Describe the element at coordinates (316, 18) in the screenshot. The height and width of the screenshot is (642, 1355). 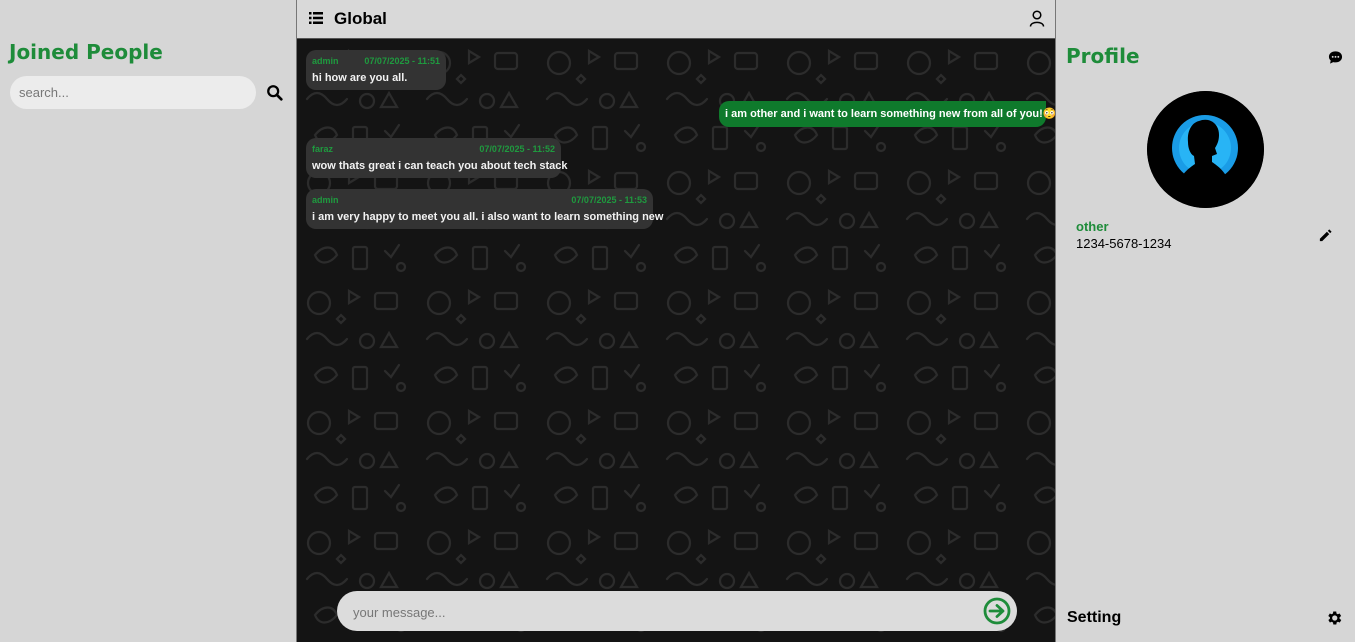
I see `list-menu-icon` at that location.